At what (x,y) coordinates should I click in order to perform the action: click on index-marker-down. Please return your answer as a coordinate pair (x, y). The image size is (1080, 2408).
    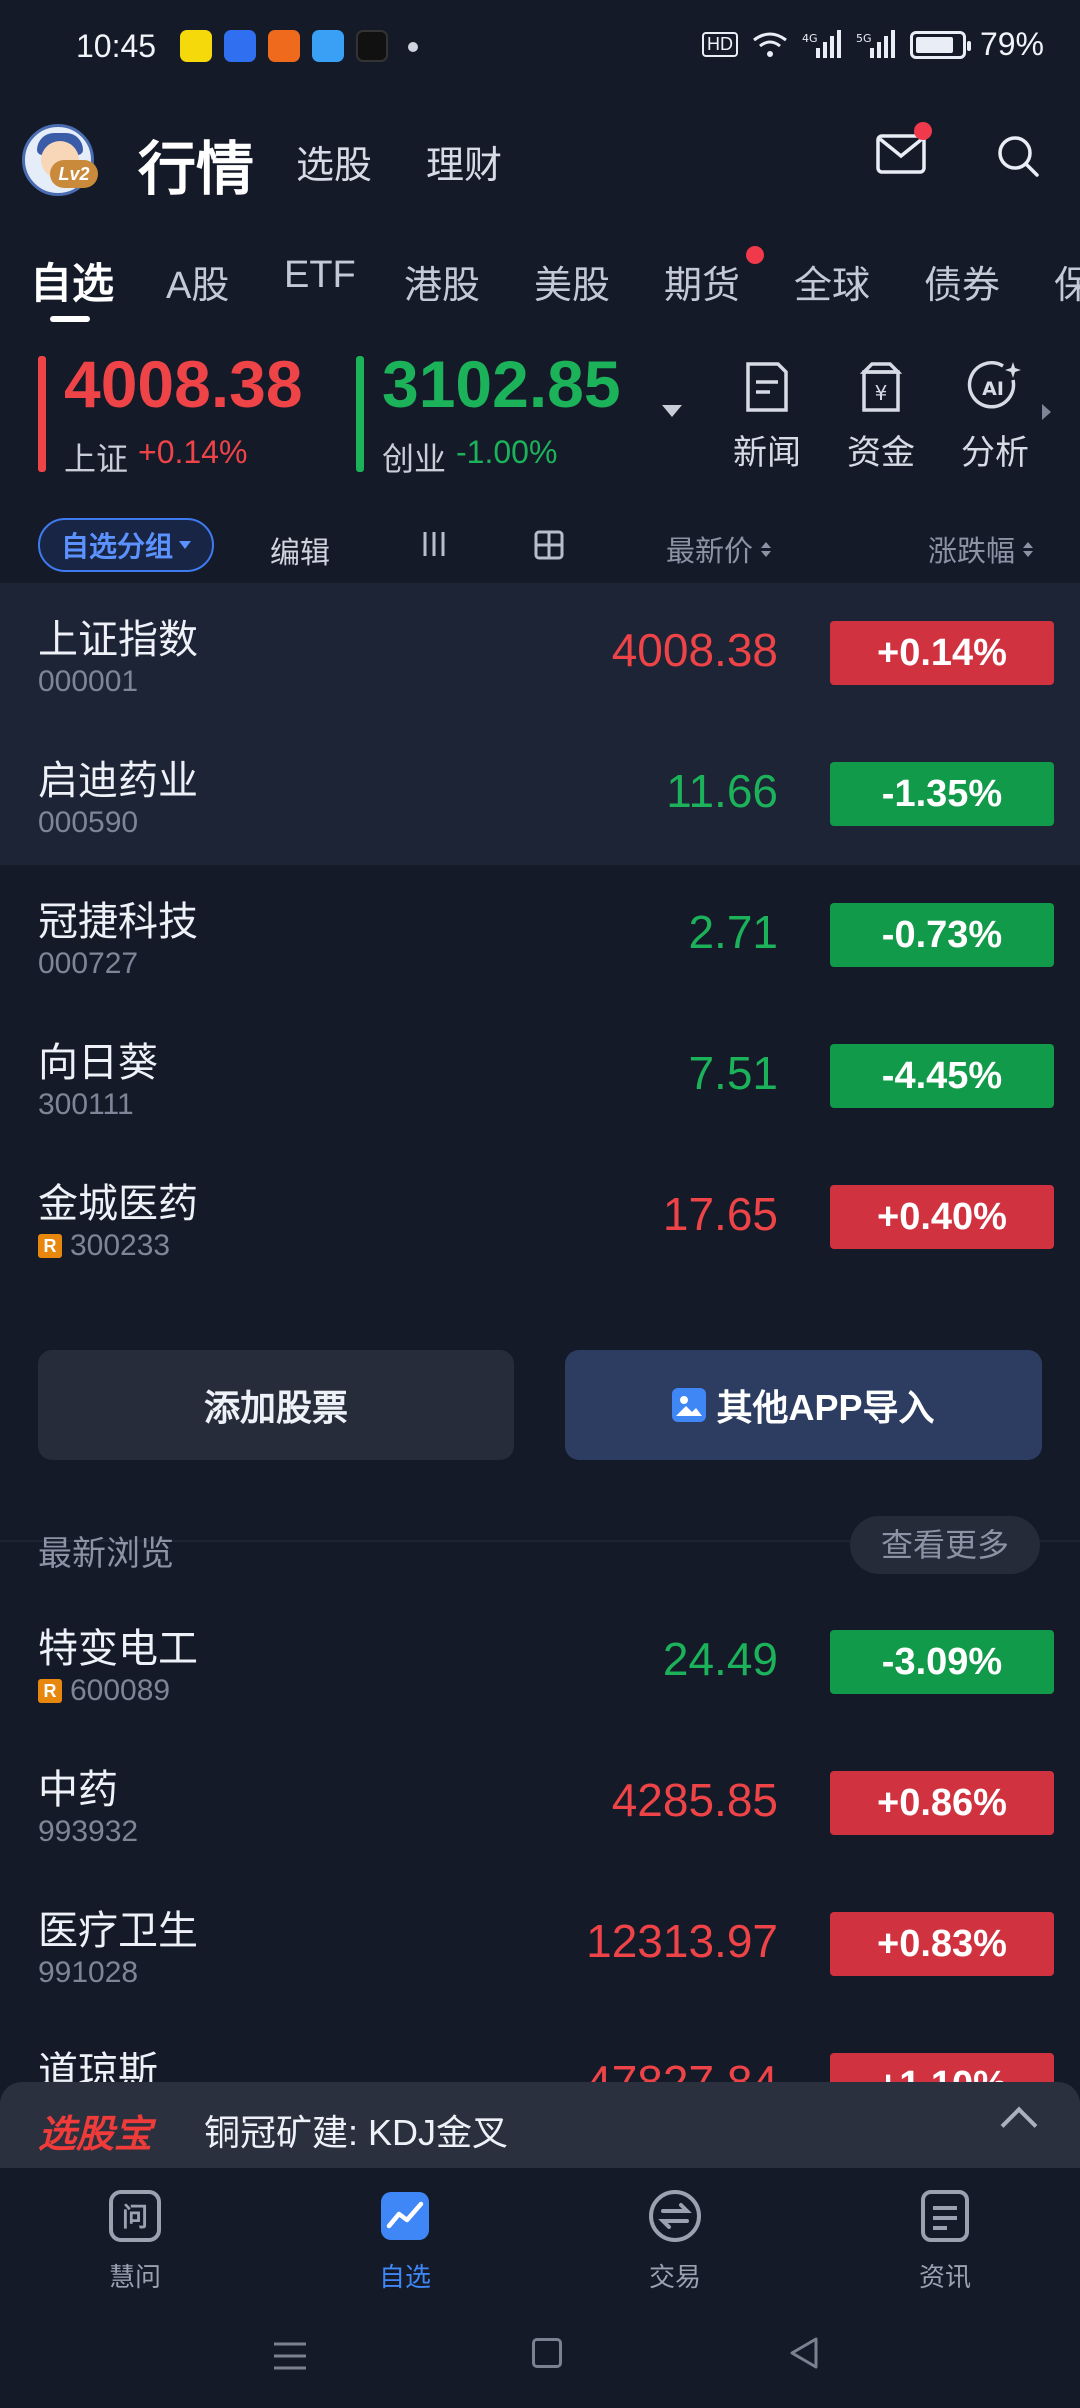
    Looking at the image, I should click on (360, 414).